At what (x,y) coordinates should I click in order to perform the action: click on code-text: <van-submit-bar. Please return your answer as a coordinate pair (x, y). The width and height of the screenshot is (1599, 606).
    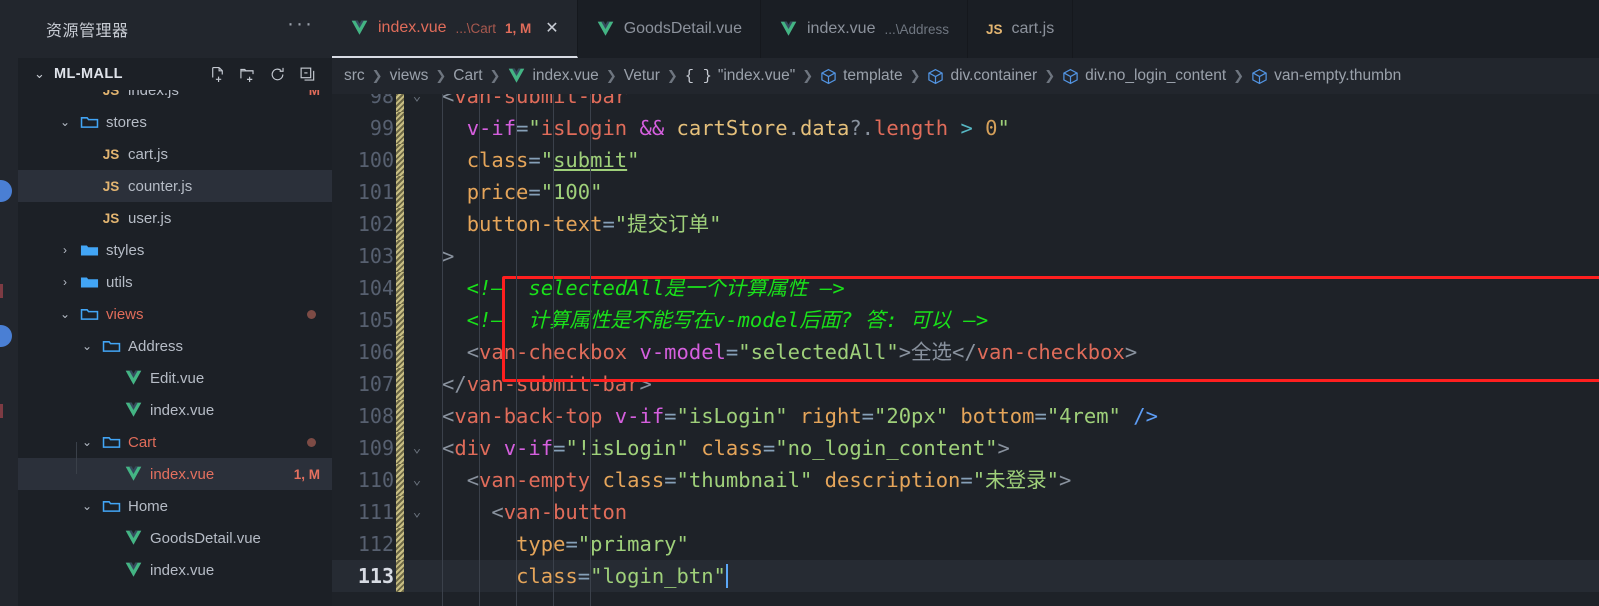
    Looking at the image, I should click on (535, 101).